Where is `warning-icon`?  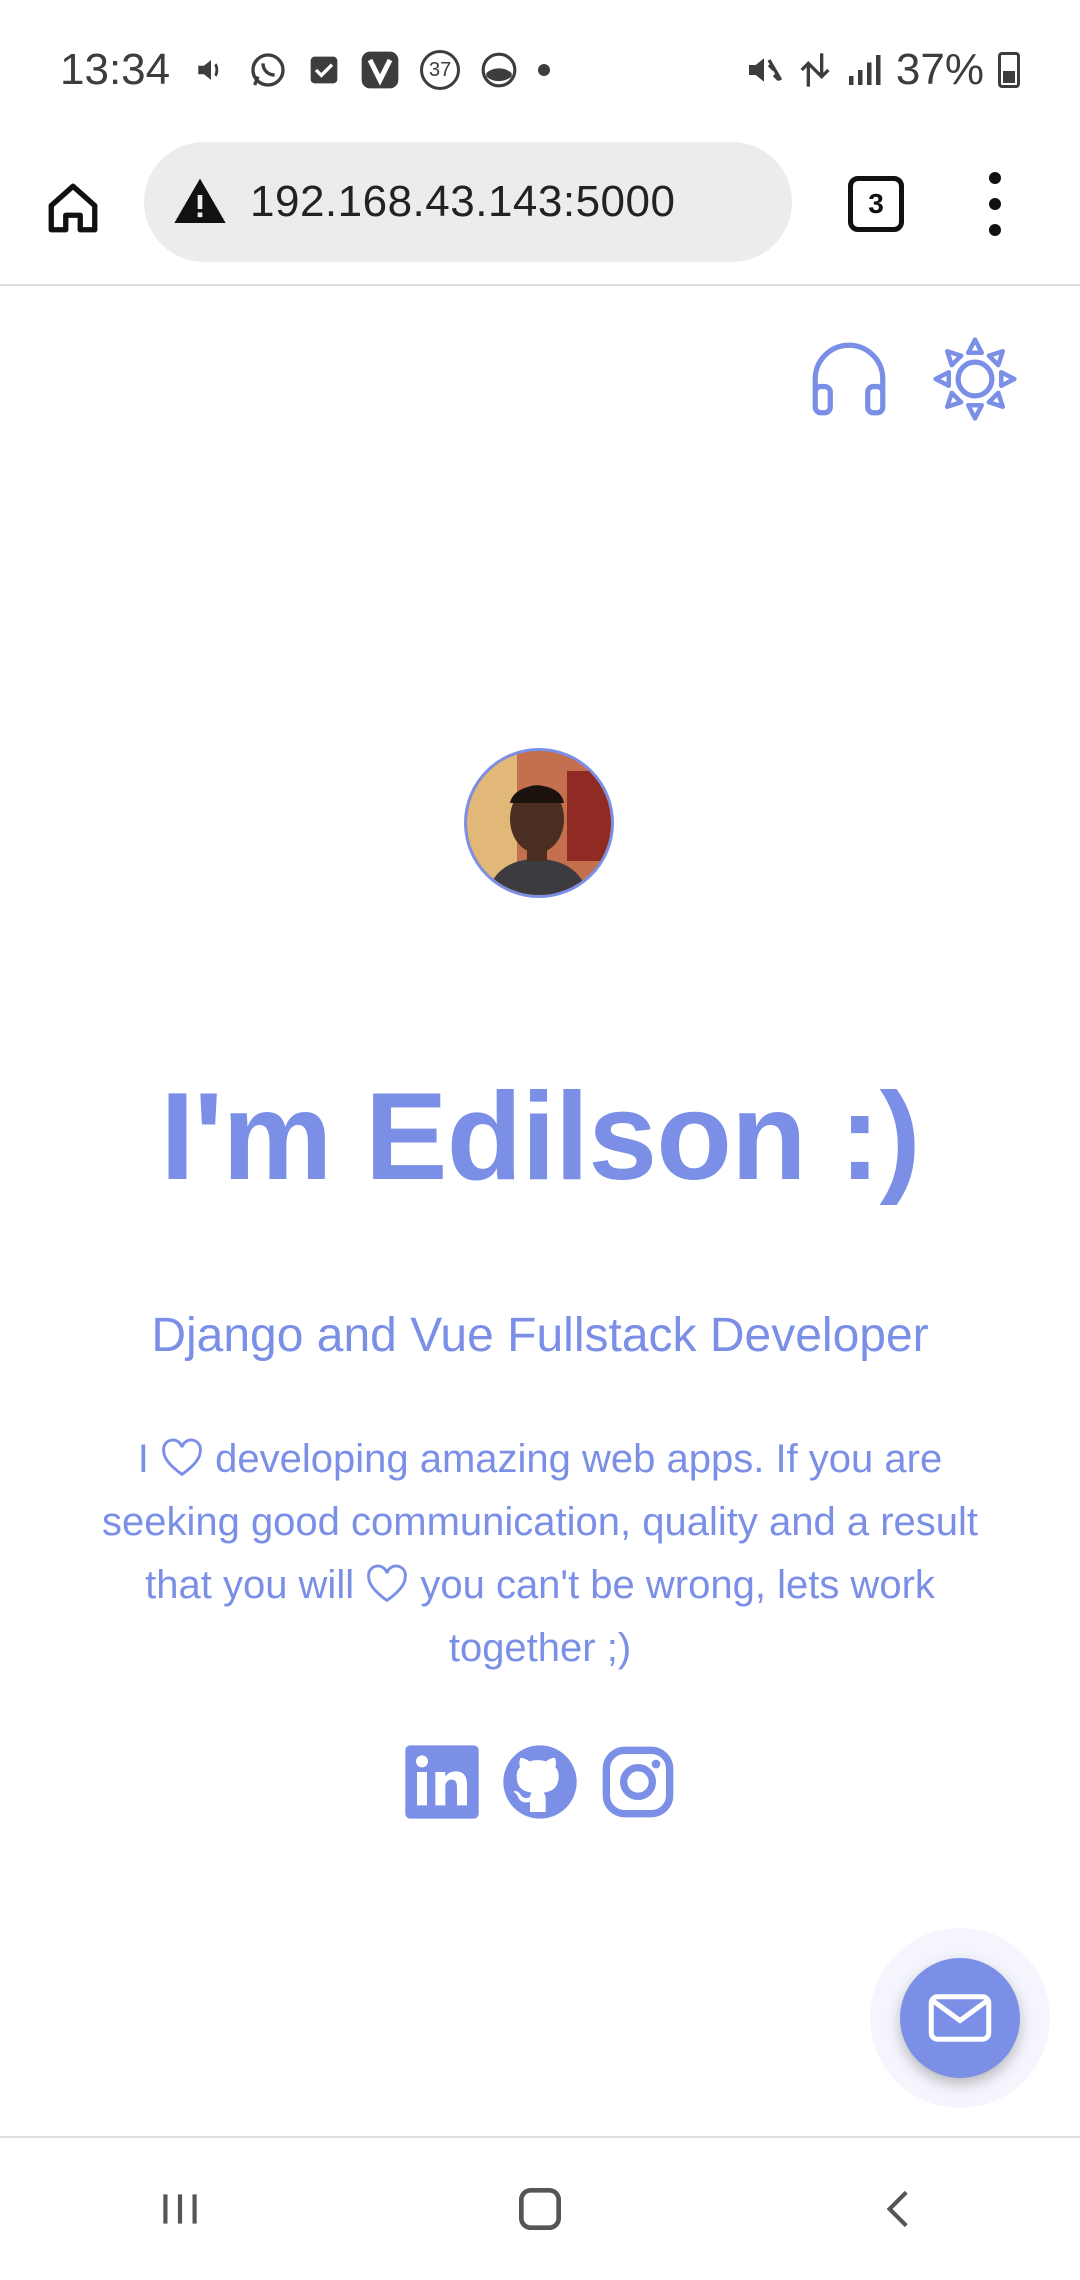
warning-icon is located at coordinates (200, 202).